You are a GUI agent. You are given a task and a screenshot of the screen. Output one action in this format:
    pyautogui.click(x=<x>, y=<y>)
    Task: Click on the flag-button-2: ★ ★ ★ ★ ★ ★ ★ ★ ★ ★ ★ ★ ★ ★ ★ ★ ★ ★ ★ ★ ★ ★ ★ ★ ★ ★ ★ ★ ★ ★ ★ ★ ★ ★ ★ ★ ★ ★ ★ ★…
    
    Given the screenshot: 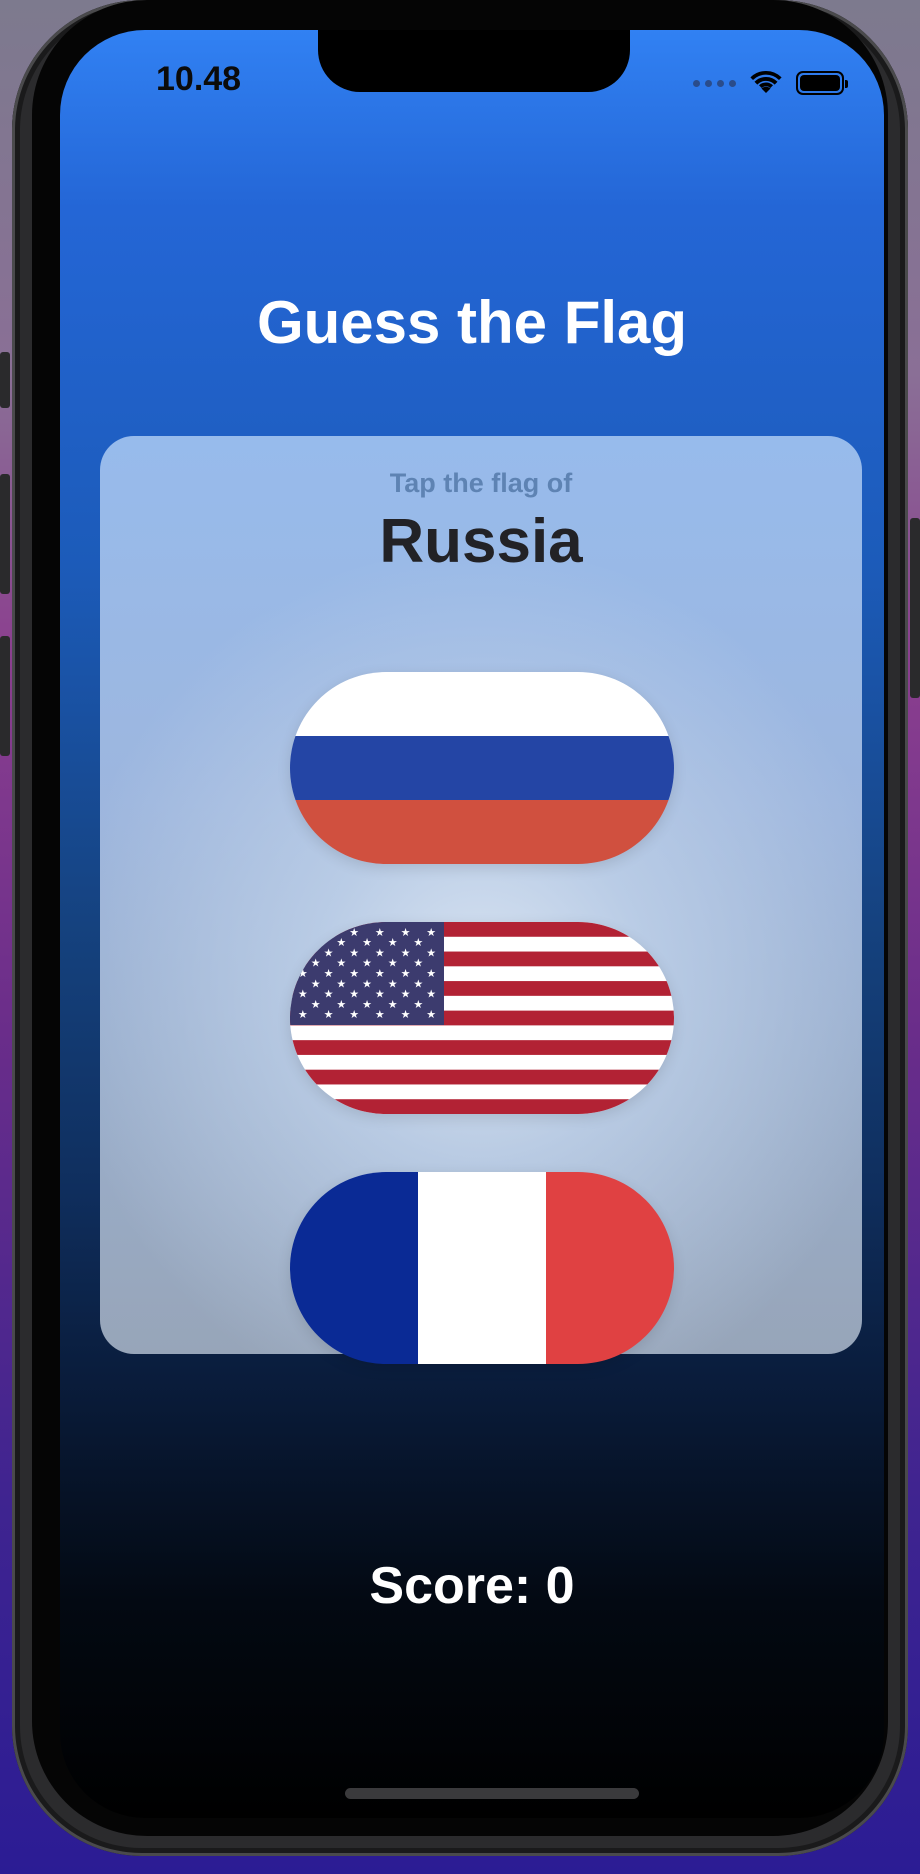 What is the action you would take?
    pyautogui.click(x=482, y=1018)
    